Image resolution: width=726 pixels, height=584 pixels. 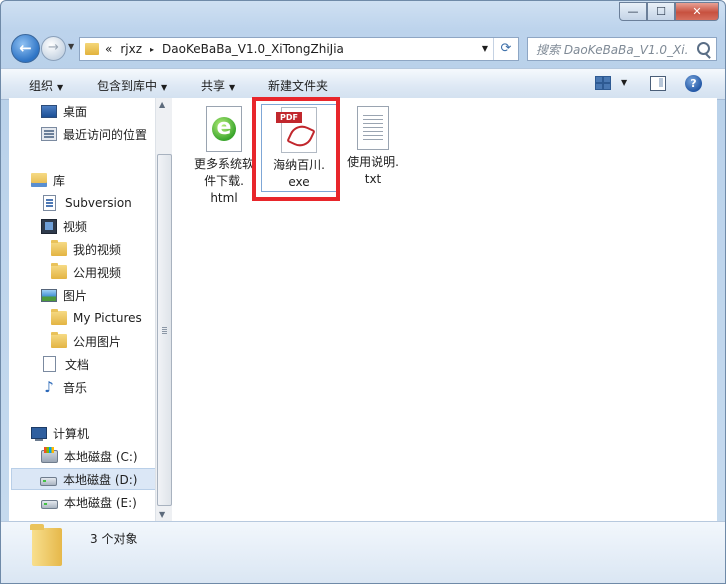 I want to click on nav-item-public-pictures: 公用图片, so click(x=103, y=341).